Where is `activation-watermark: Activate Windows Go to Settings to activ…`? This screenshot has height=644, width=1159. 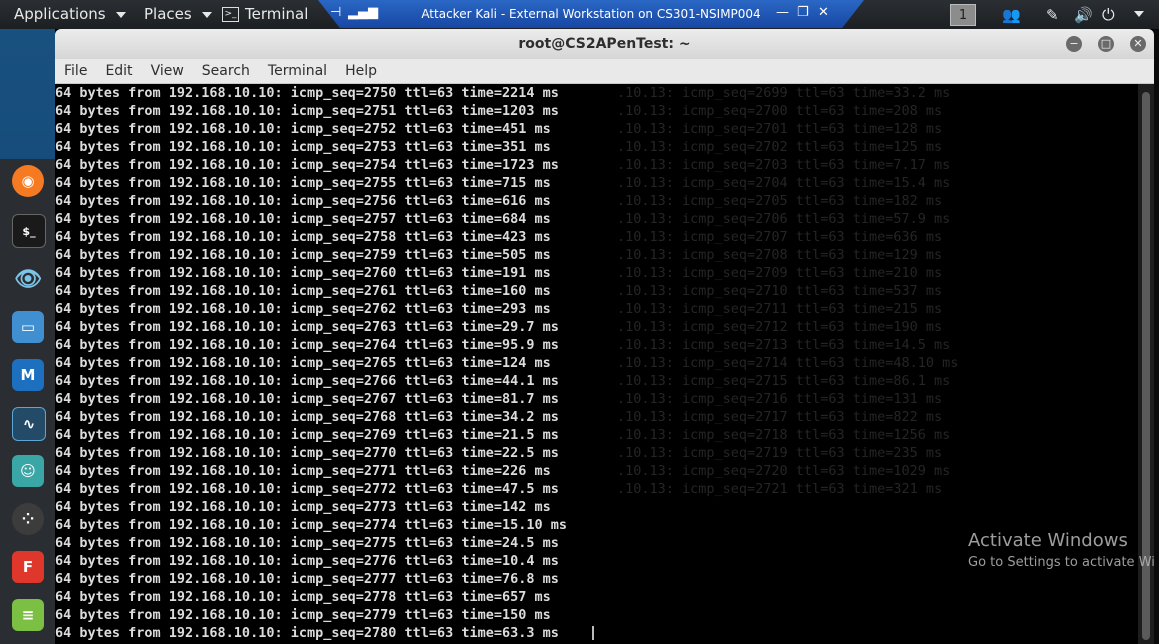 activation-watermark: Activate Windows Go to Settings to activ… is located at coordinates (1061, 550).